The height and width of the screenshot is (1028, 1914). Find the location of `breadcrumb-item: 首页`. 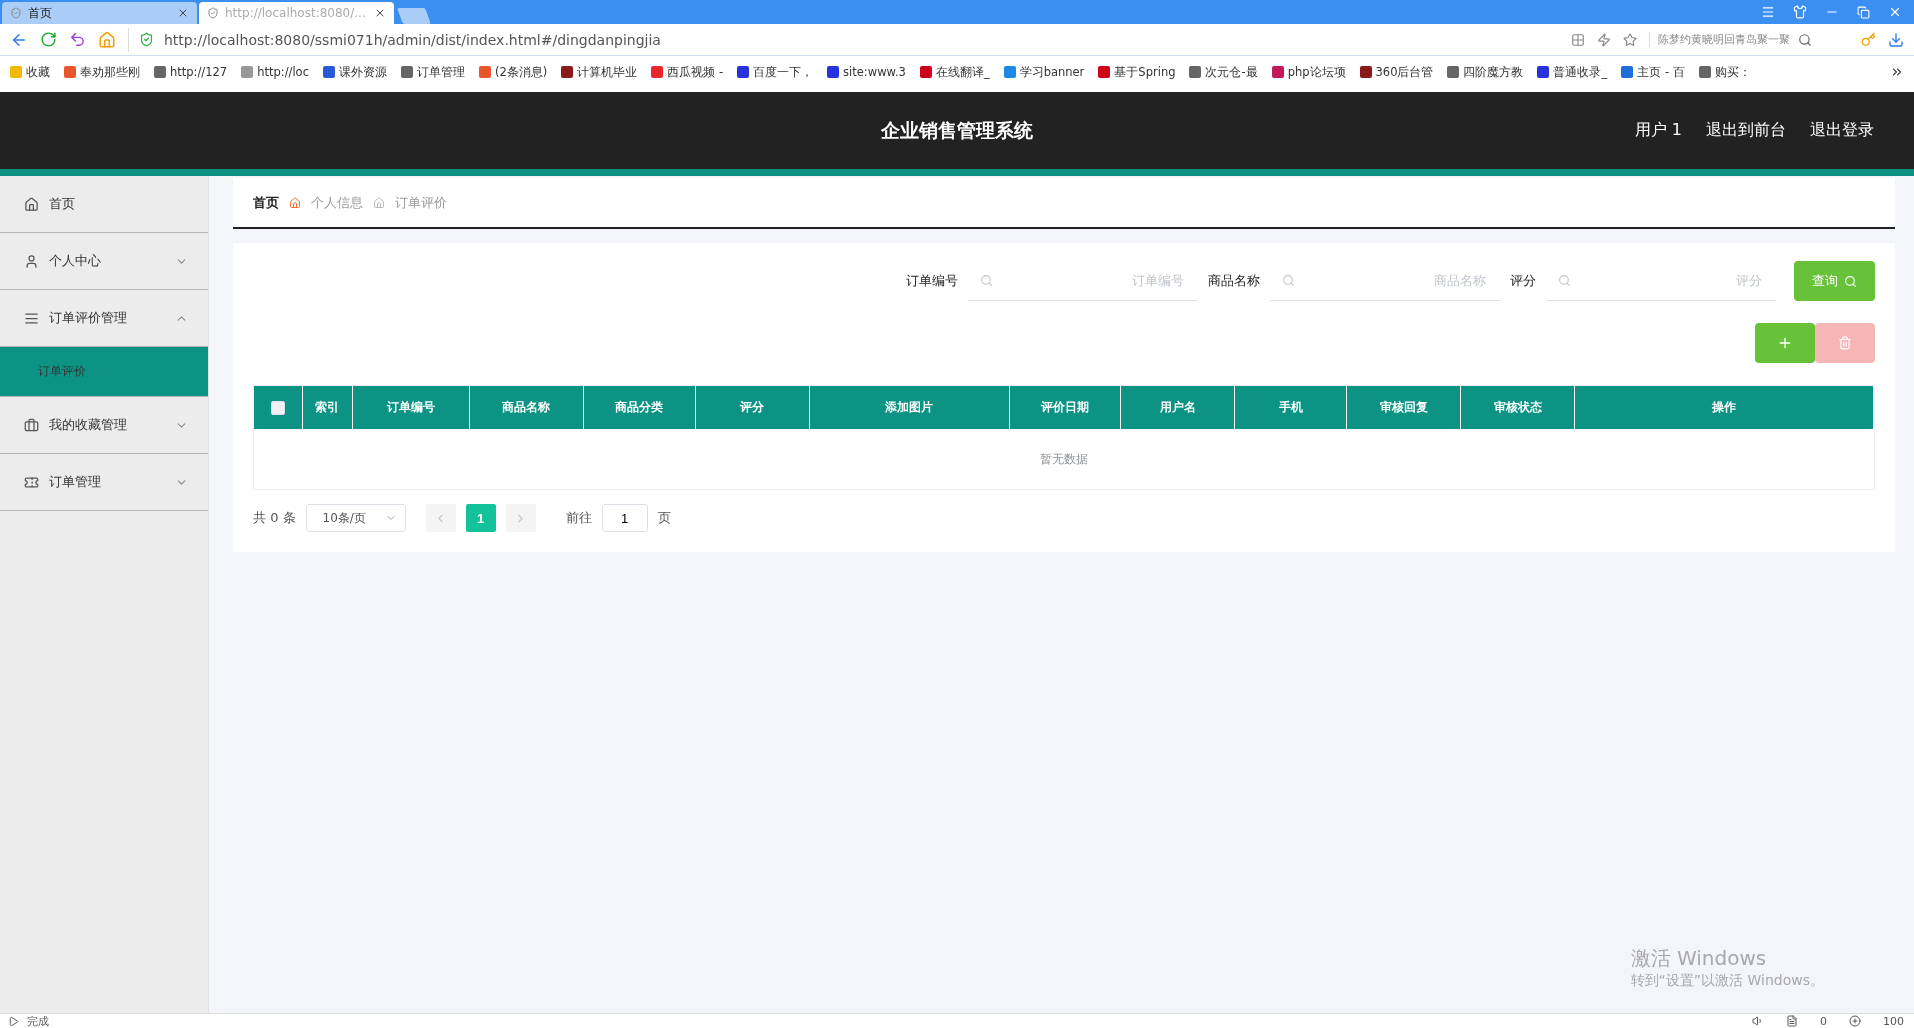

breadcrumb-item: 首页 is located at coordinates (266, 202).